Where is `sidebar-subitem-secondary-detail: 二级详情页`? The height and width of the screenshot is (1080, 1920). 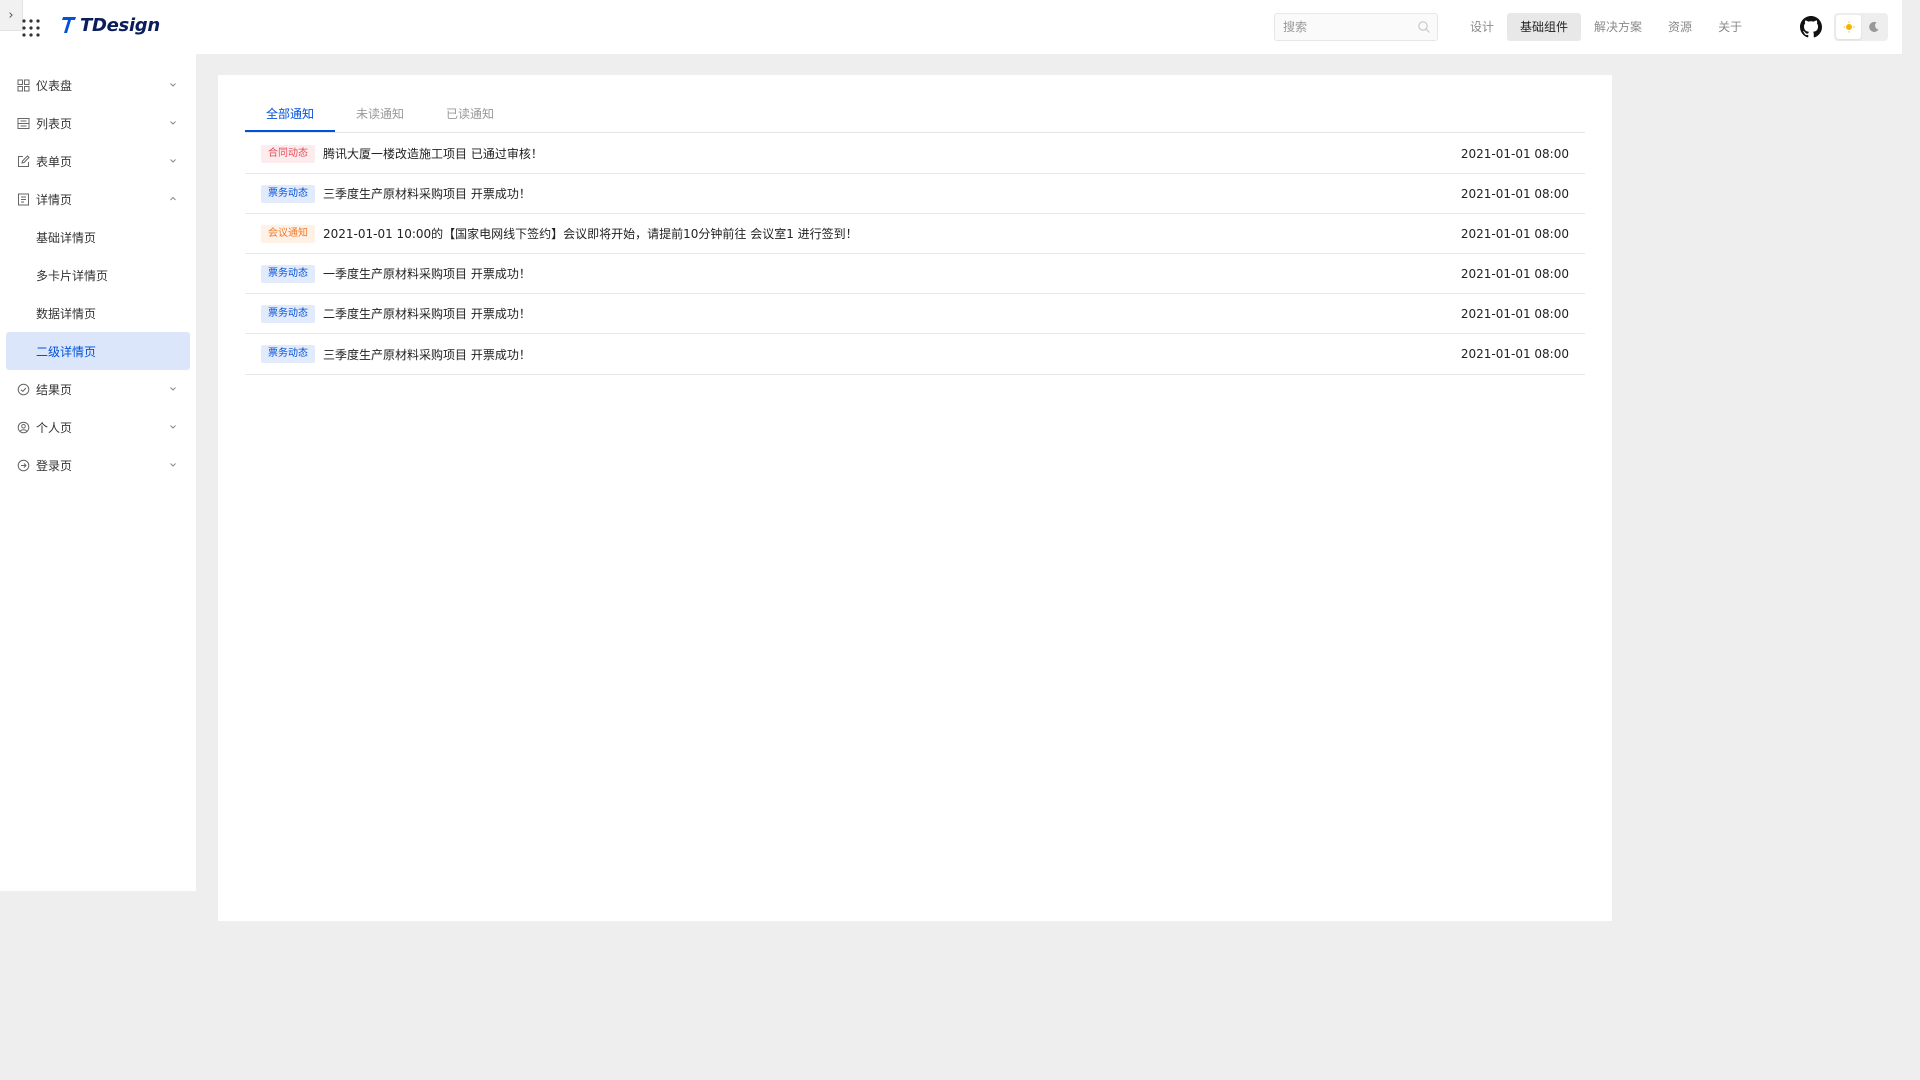
sidebar-subitem-secondary-detail: 二级详情页 is located at coordinates (98, 351).